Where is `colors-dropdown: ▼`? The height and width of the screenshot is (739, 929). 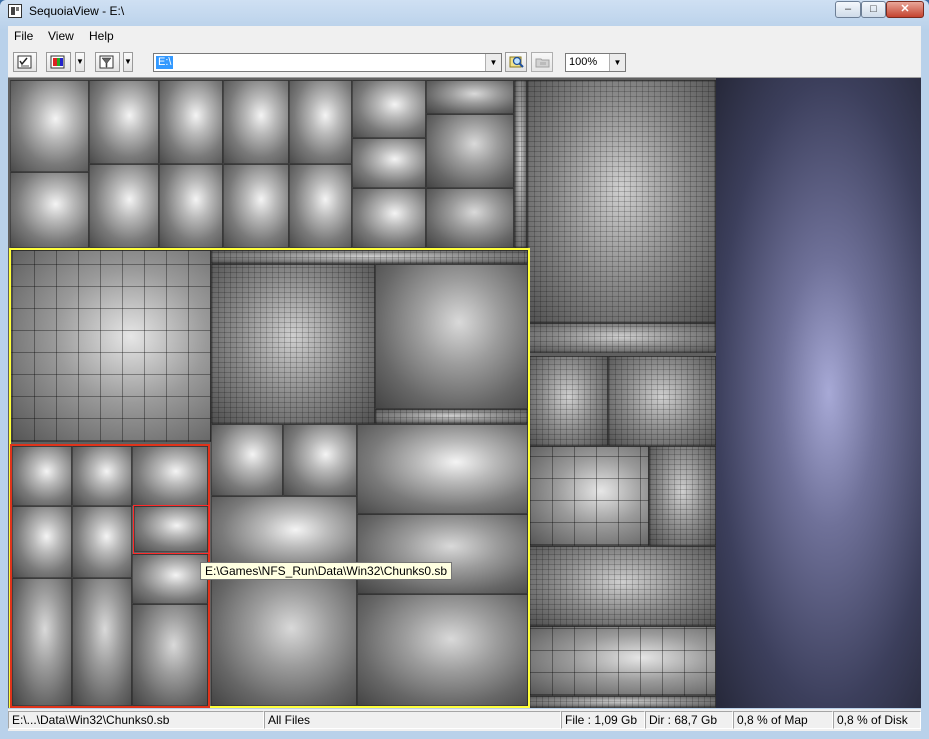 colors-dropdown: ▼ is located at coordinates (80, 62).